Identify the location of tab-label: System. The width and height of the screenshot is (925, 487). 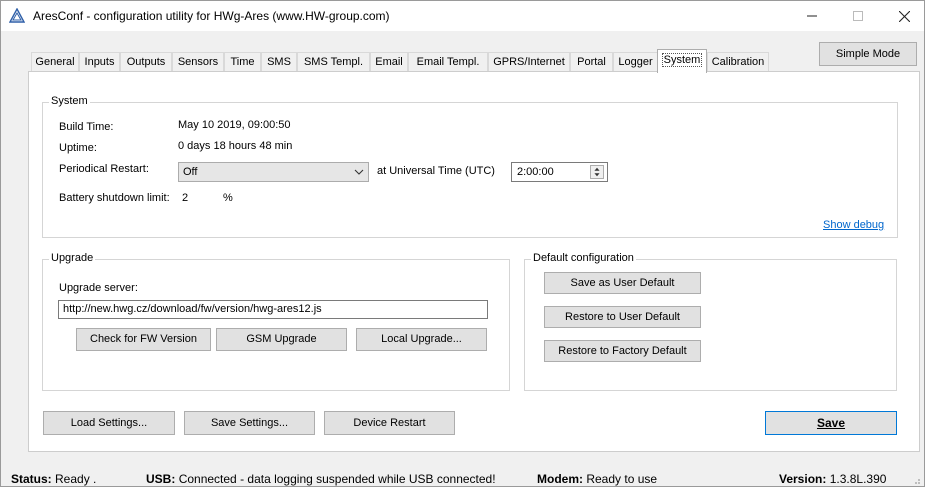
(682, 60).